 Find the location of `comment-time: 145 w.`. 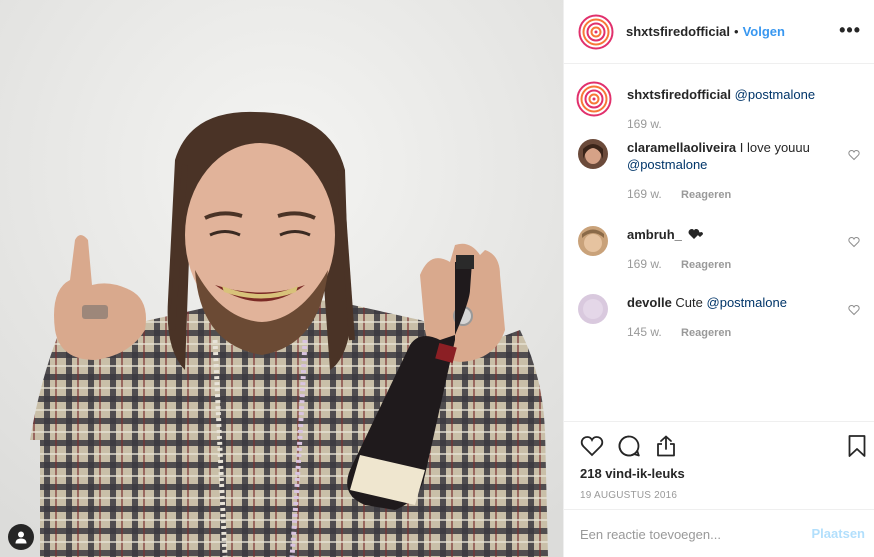

comment-time: 145 w. is located at coordinates (644, 332).